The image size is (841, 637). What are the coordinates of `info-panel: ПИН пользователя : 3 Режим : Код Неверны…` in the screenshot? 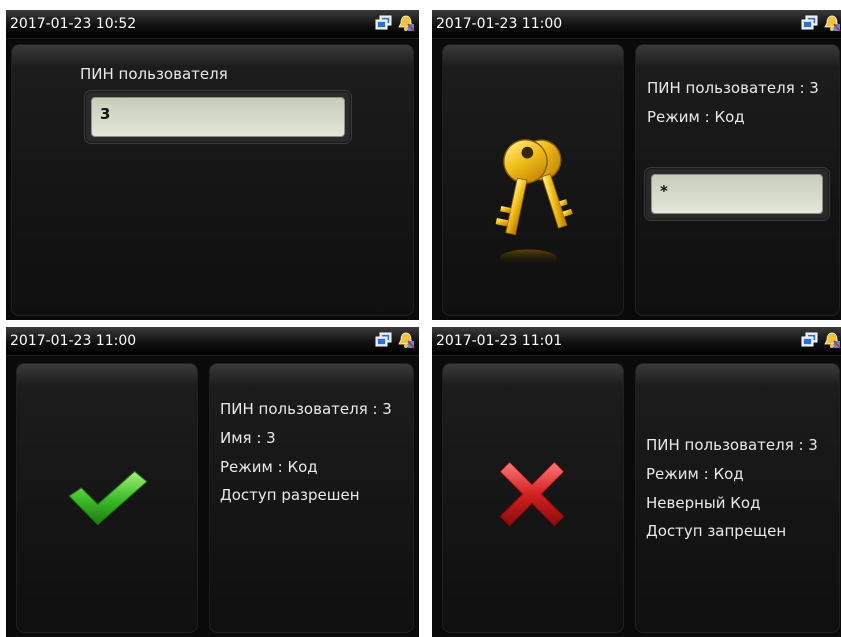 It's located at (737, 498).